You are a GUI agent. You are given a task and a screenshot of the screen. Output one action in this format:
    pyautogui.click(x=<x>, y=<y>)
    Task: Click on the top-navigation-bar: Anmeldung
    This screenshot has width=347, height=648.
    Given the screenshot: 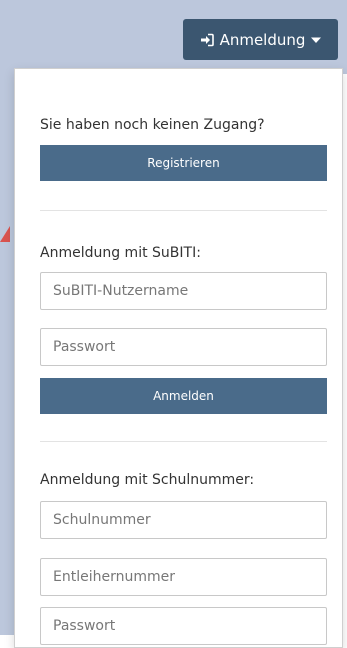 What is the action you would take?
    pyautogui.click(x=173, y=37)
    